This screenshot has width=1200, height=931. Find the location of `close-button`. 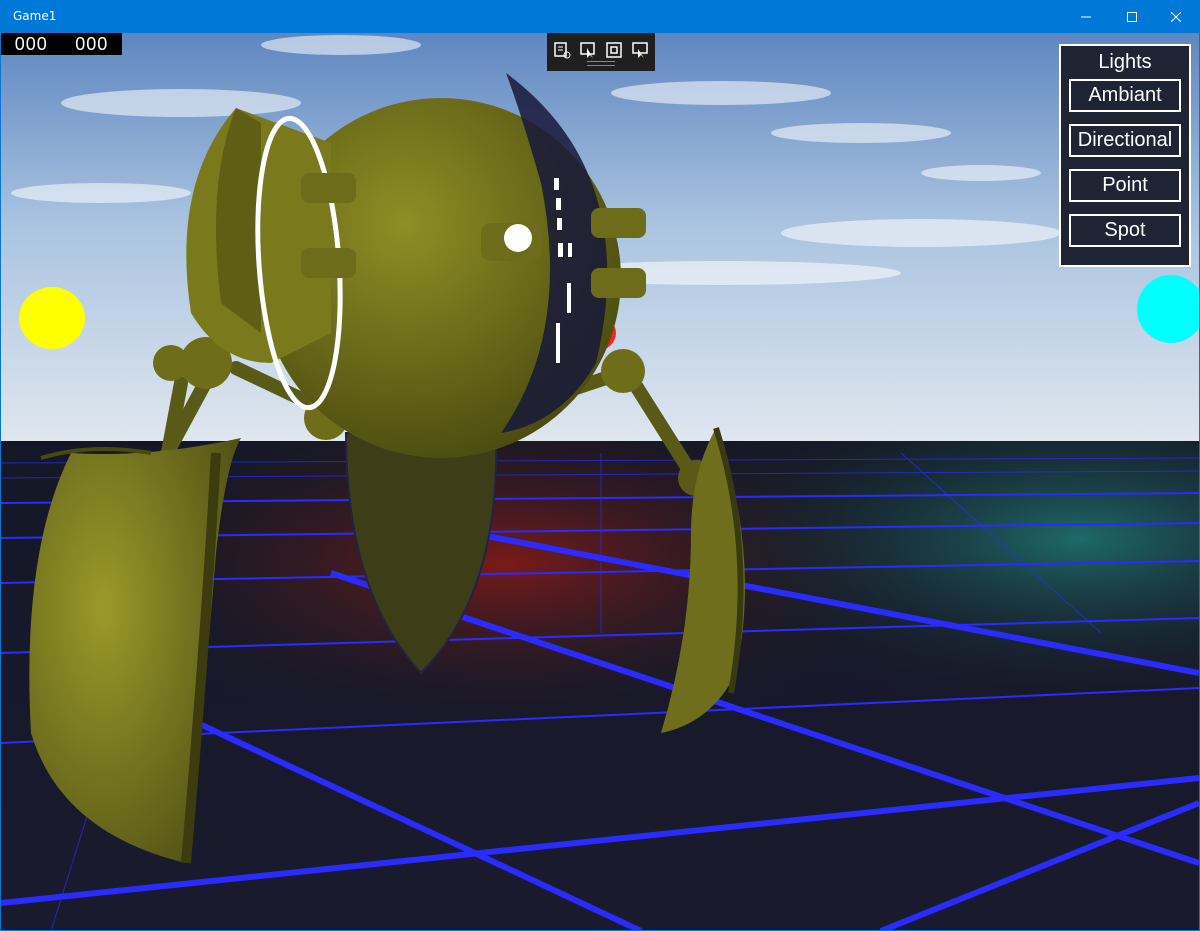

close-button is located at coordinates (1176, 17).